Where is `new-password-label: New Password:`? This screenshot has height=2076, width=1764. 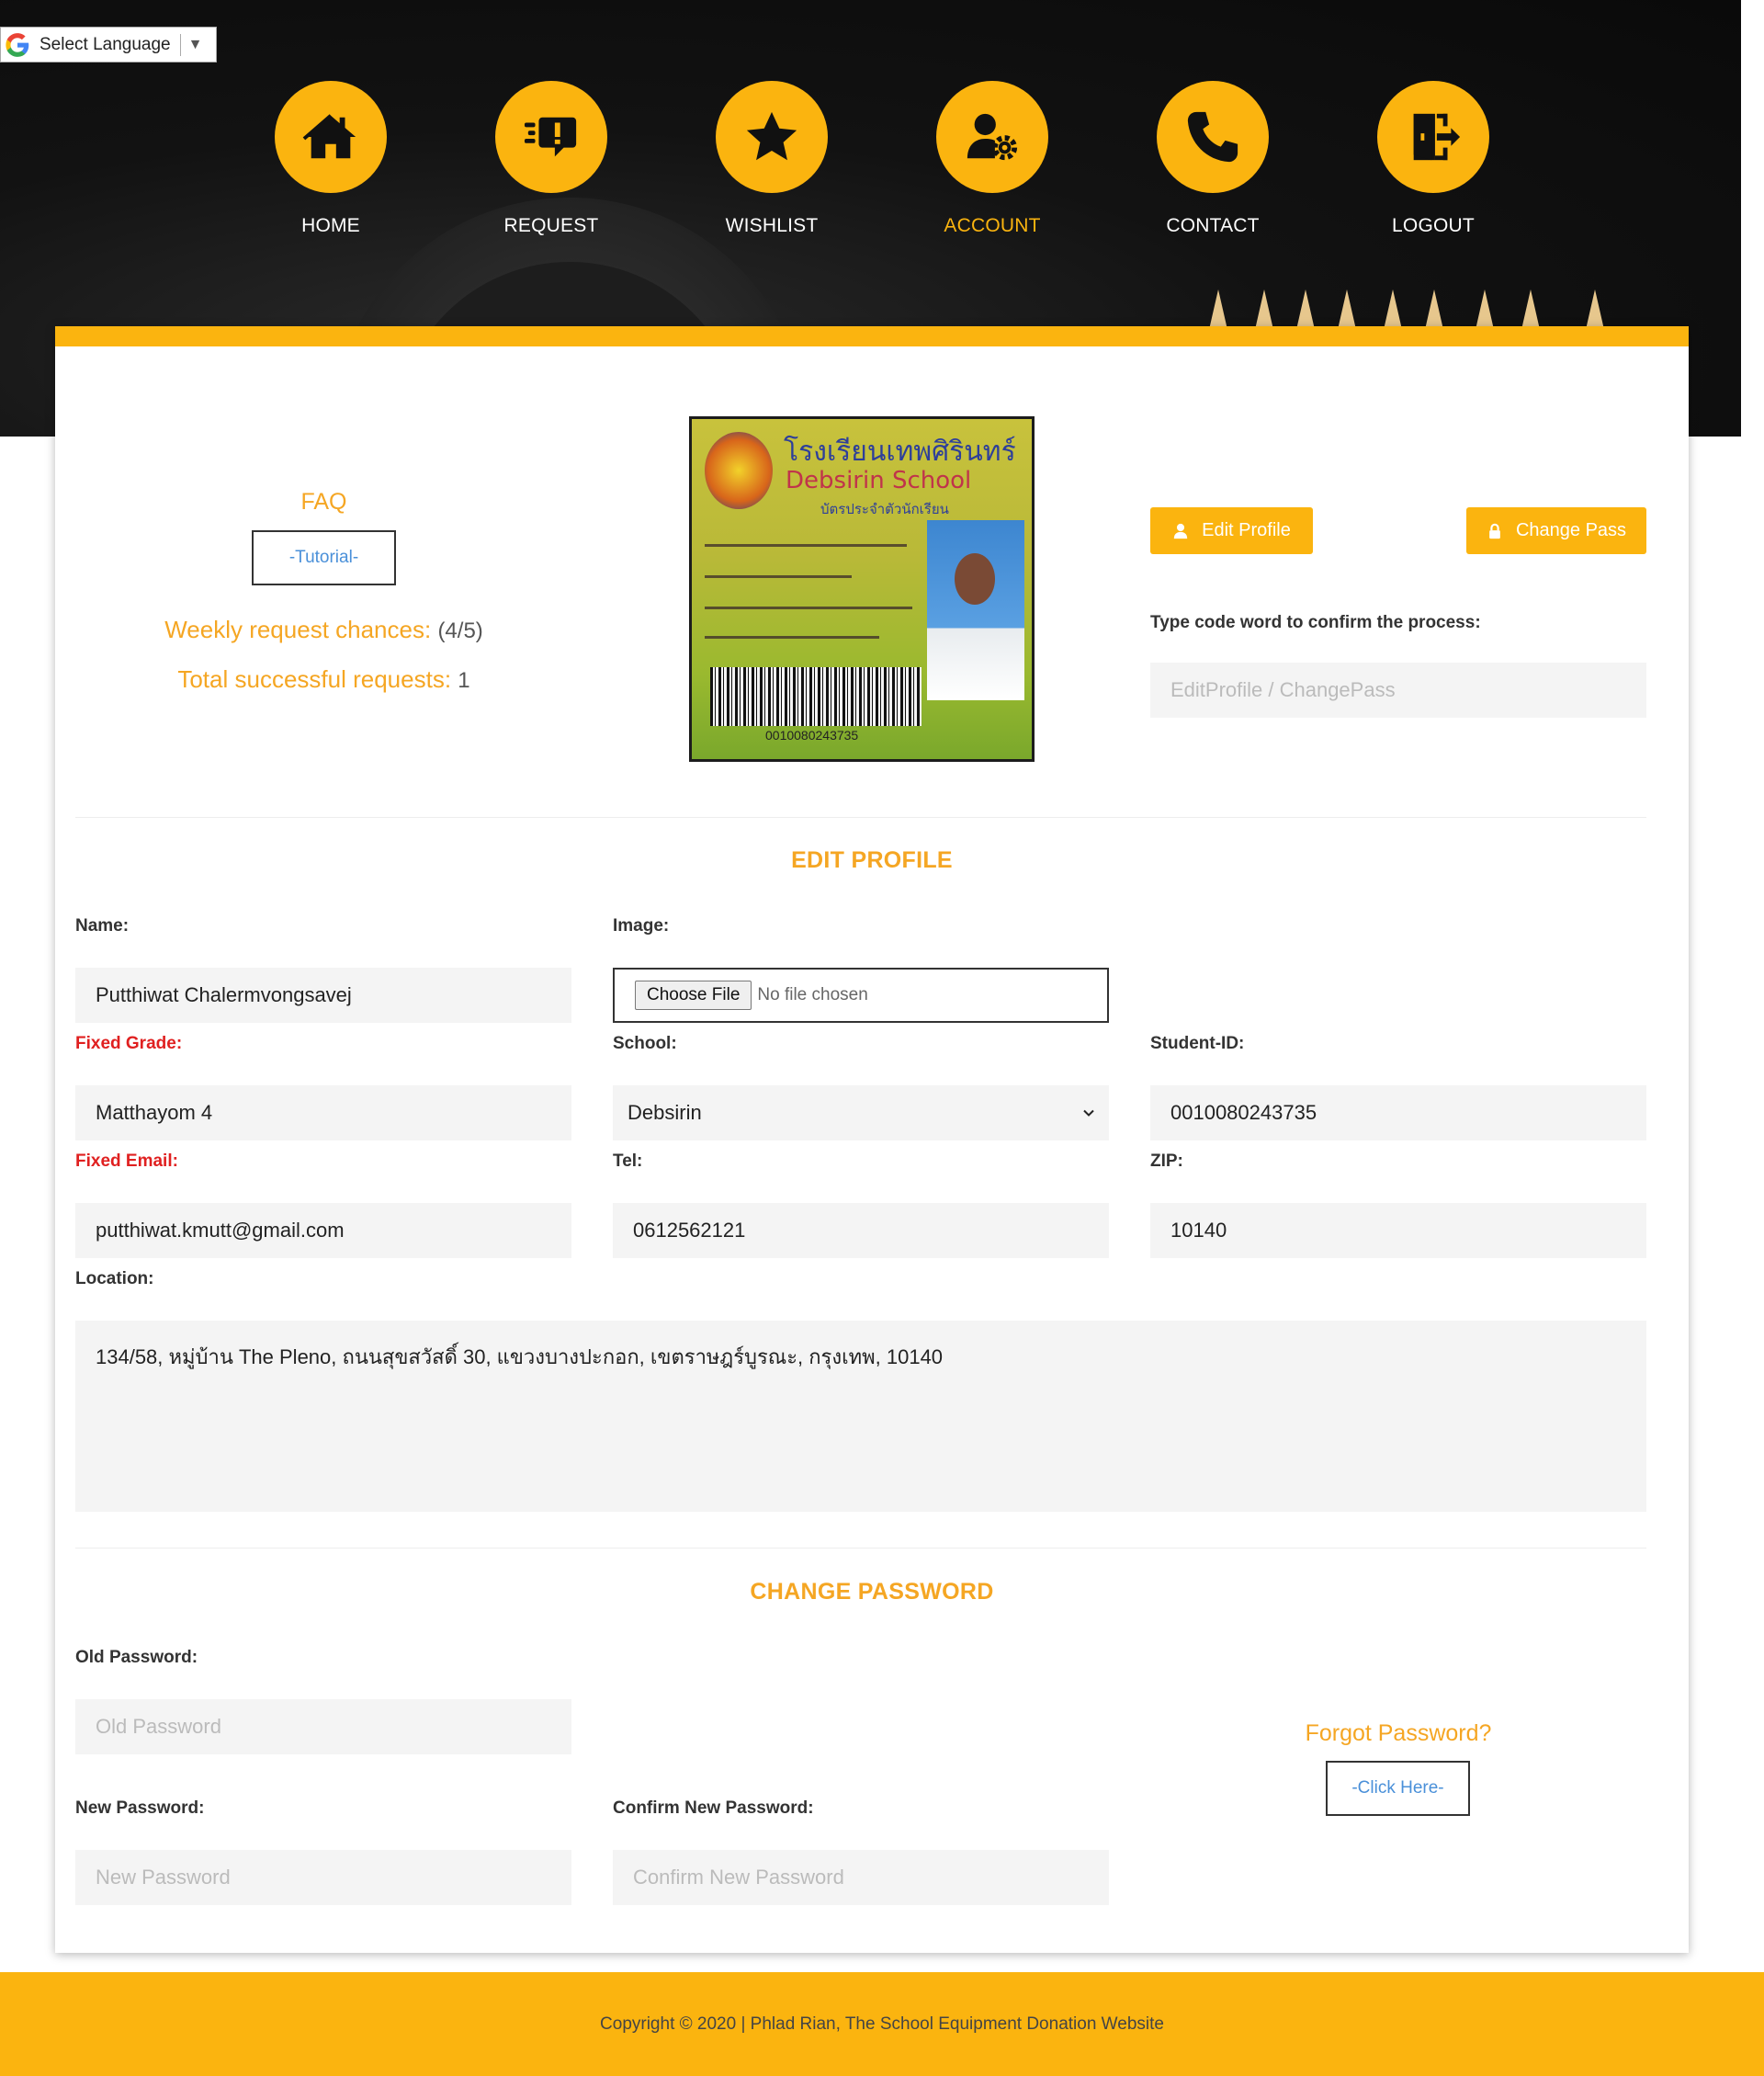 new-password-label: New Password: is located at coordinates (140, 1808).